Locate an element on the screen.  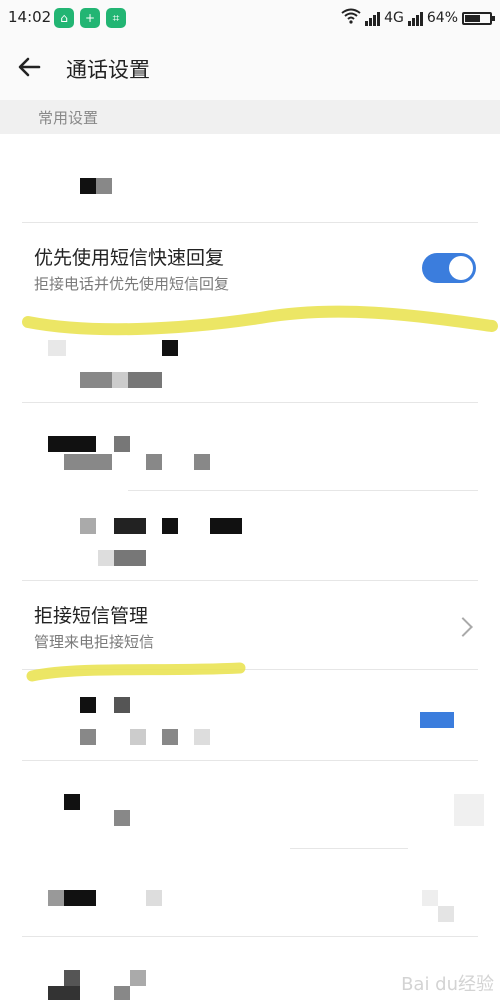
status-indicators: 4G 64% is located at coordinates (418, 18).